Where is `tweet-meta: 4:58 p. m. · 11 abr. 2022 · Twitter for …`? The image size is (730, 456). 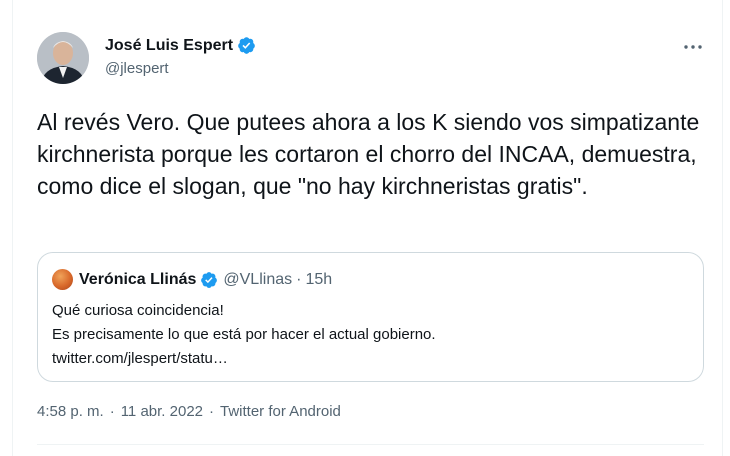 tweet-meta: 4:58 p. m. · 11 abr. 2022 · Twitter for … is located at coordinates (189, 411).